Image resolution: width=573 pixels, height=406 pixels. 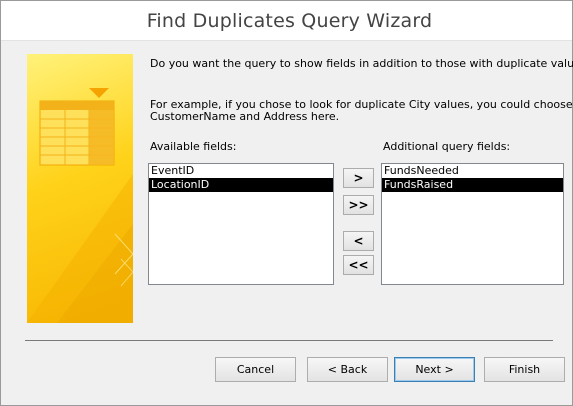 I want to click on add-all-fields-button: >>, so click(x=358, y=205).